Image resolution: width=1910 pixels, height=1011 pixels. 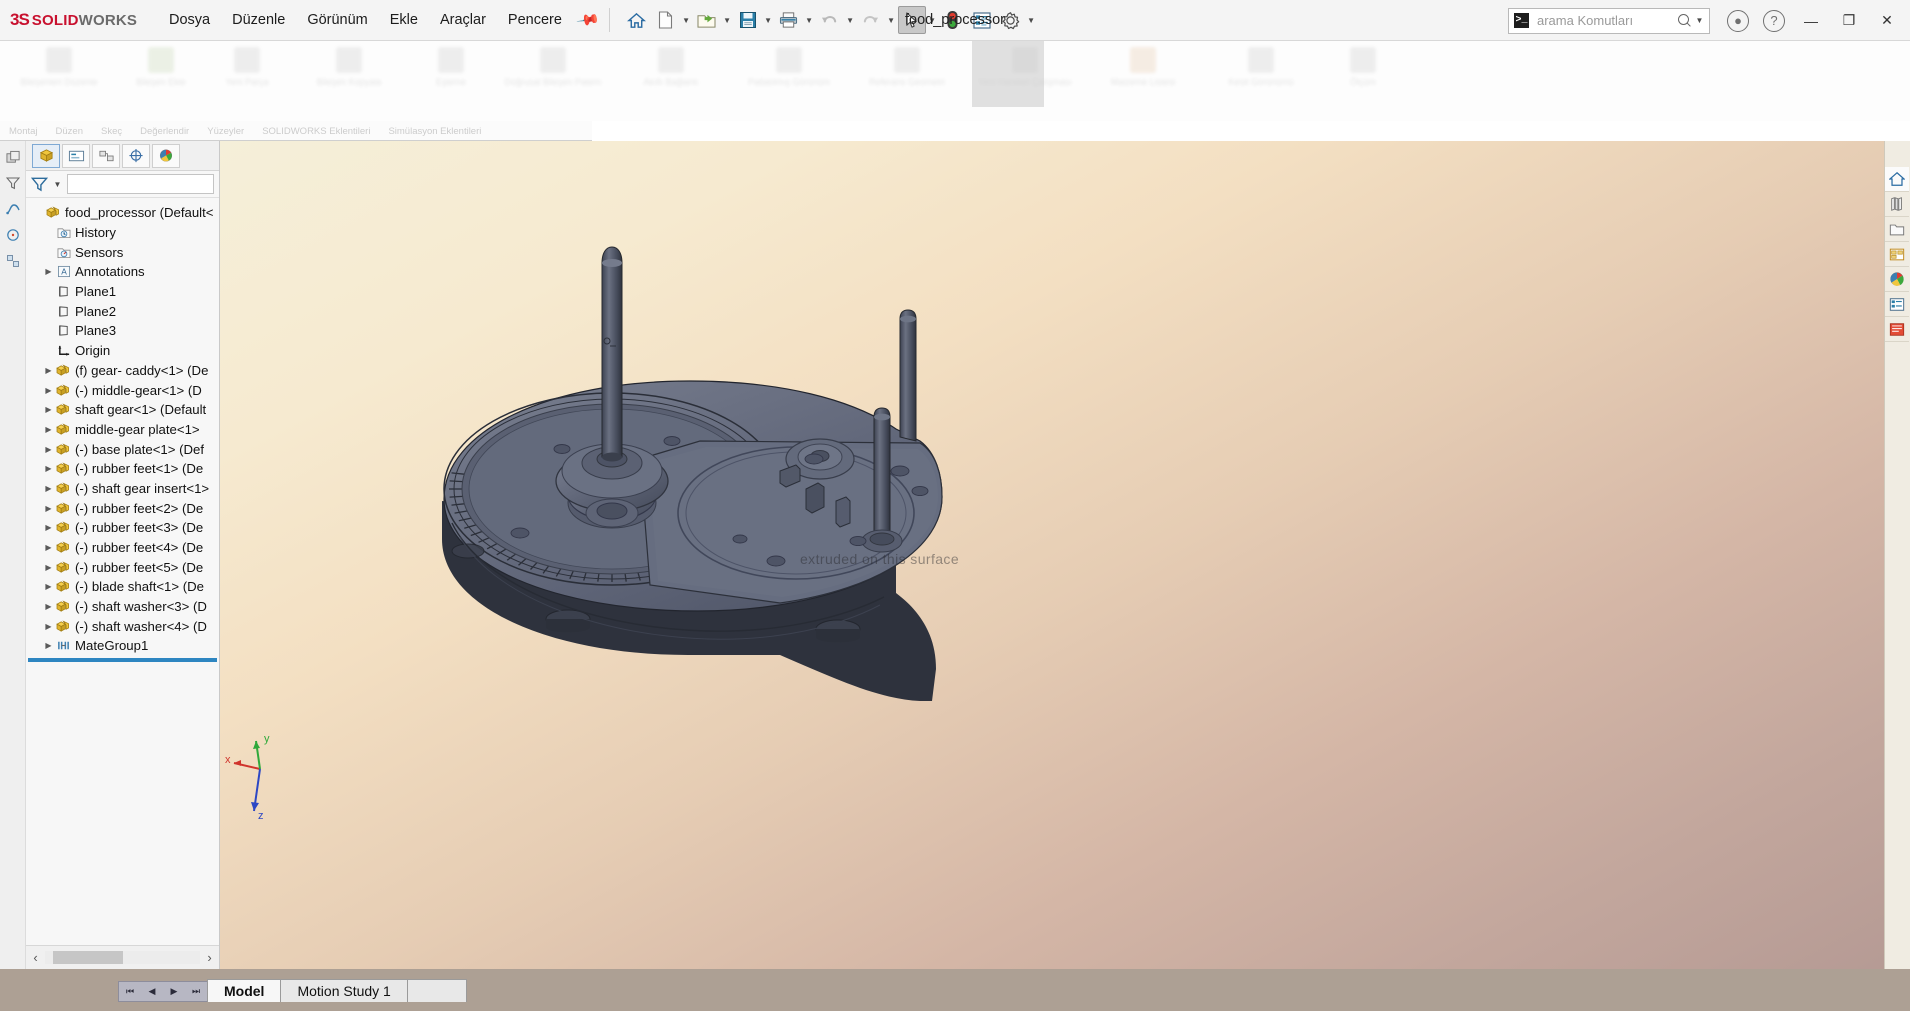 What do you see at coordinates (123, 410) in the screenshot?
I see `tree-node: ▶ shaft gear<1> (Default` at bounding box center [123, 410].